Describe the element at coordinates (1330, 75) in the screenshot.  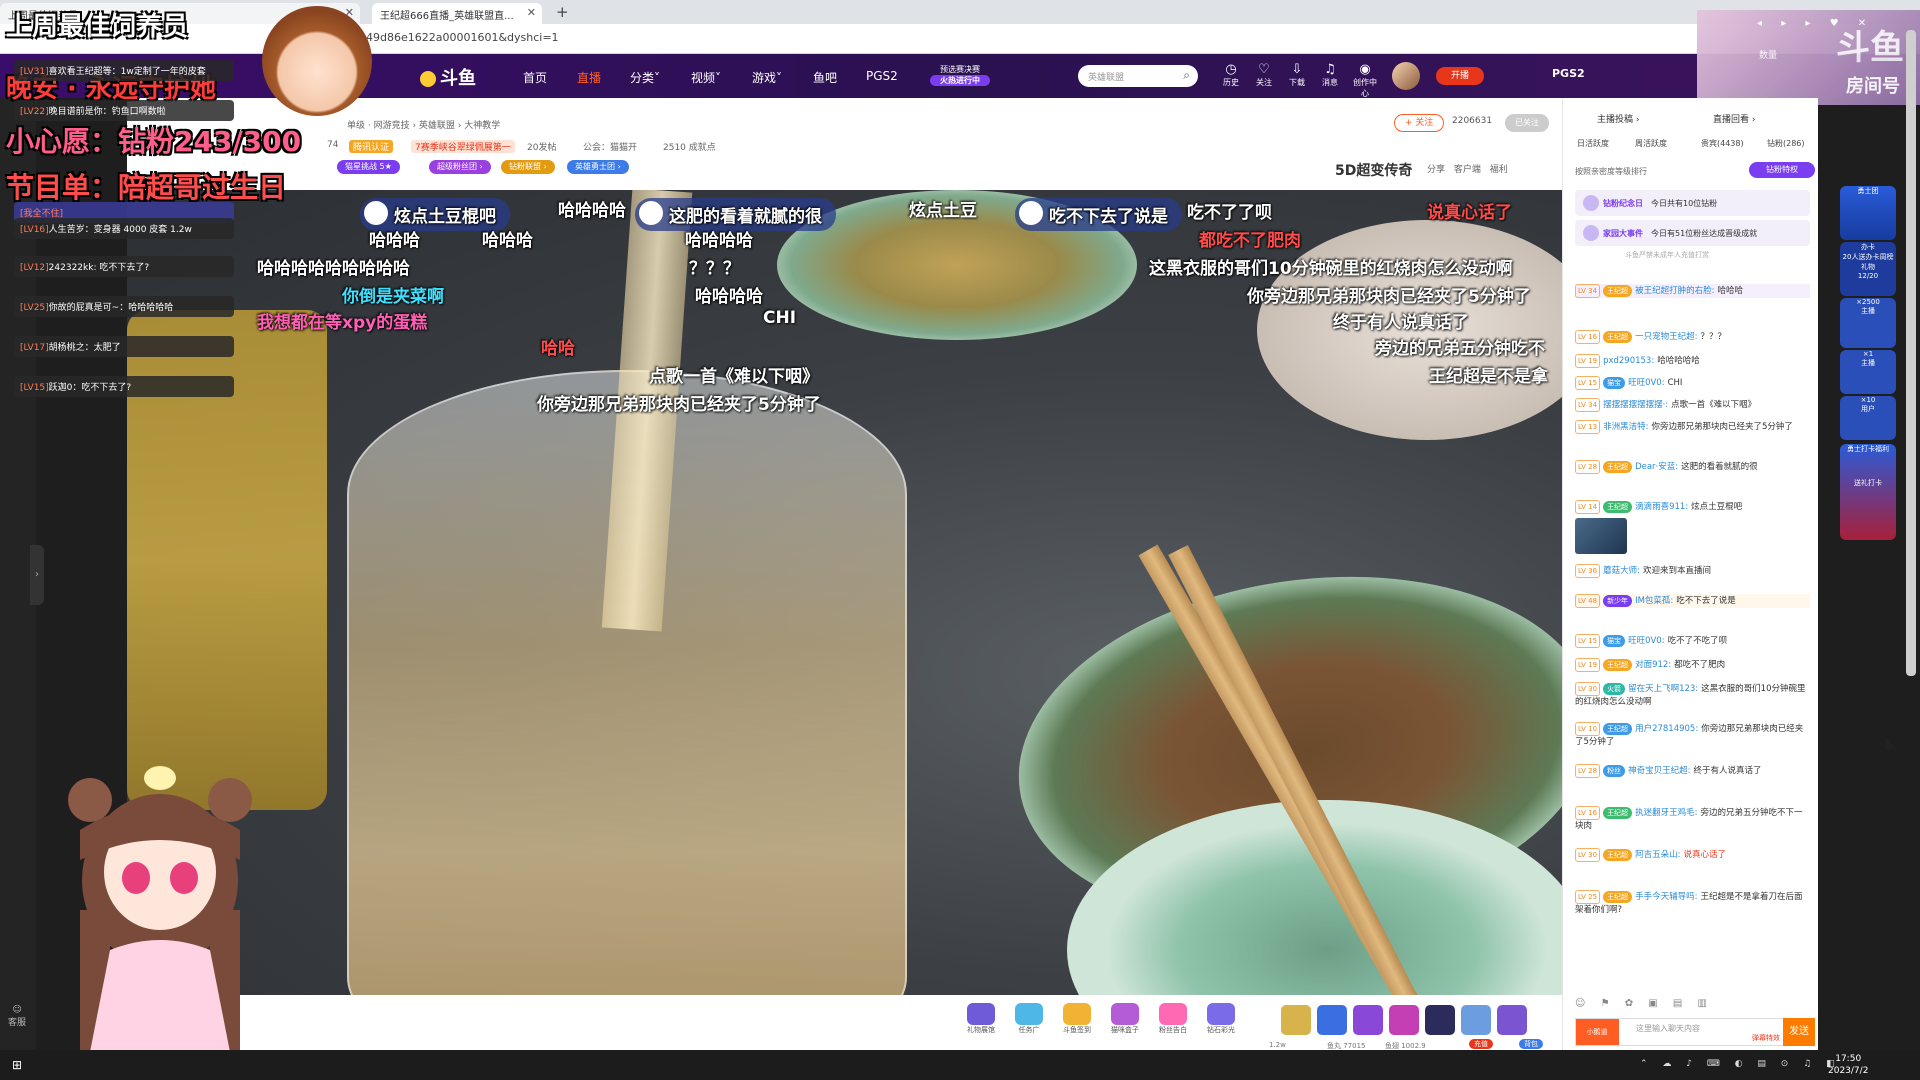
I see `message-button: ♫ 消息` at that location.